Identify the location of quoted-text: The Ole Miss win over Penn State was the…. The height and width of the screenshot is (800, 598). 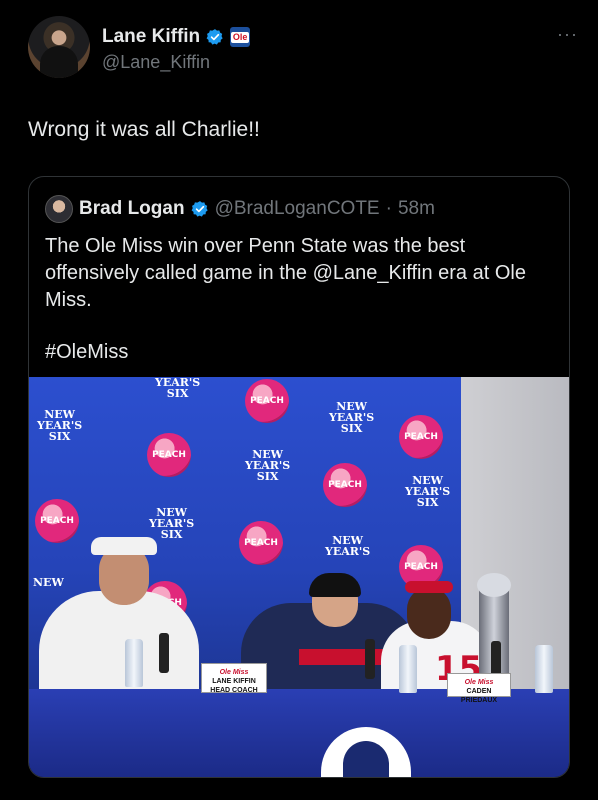
(285, 273).